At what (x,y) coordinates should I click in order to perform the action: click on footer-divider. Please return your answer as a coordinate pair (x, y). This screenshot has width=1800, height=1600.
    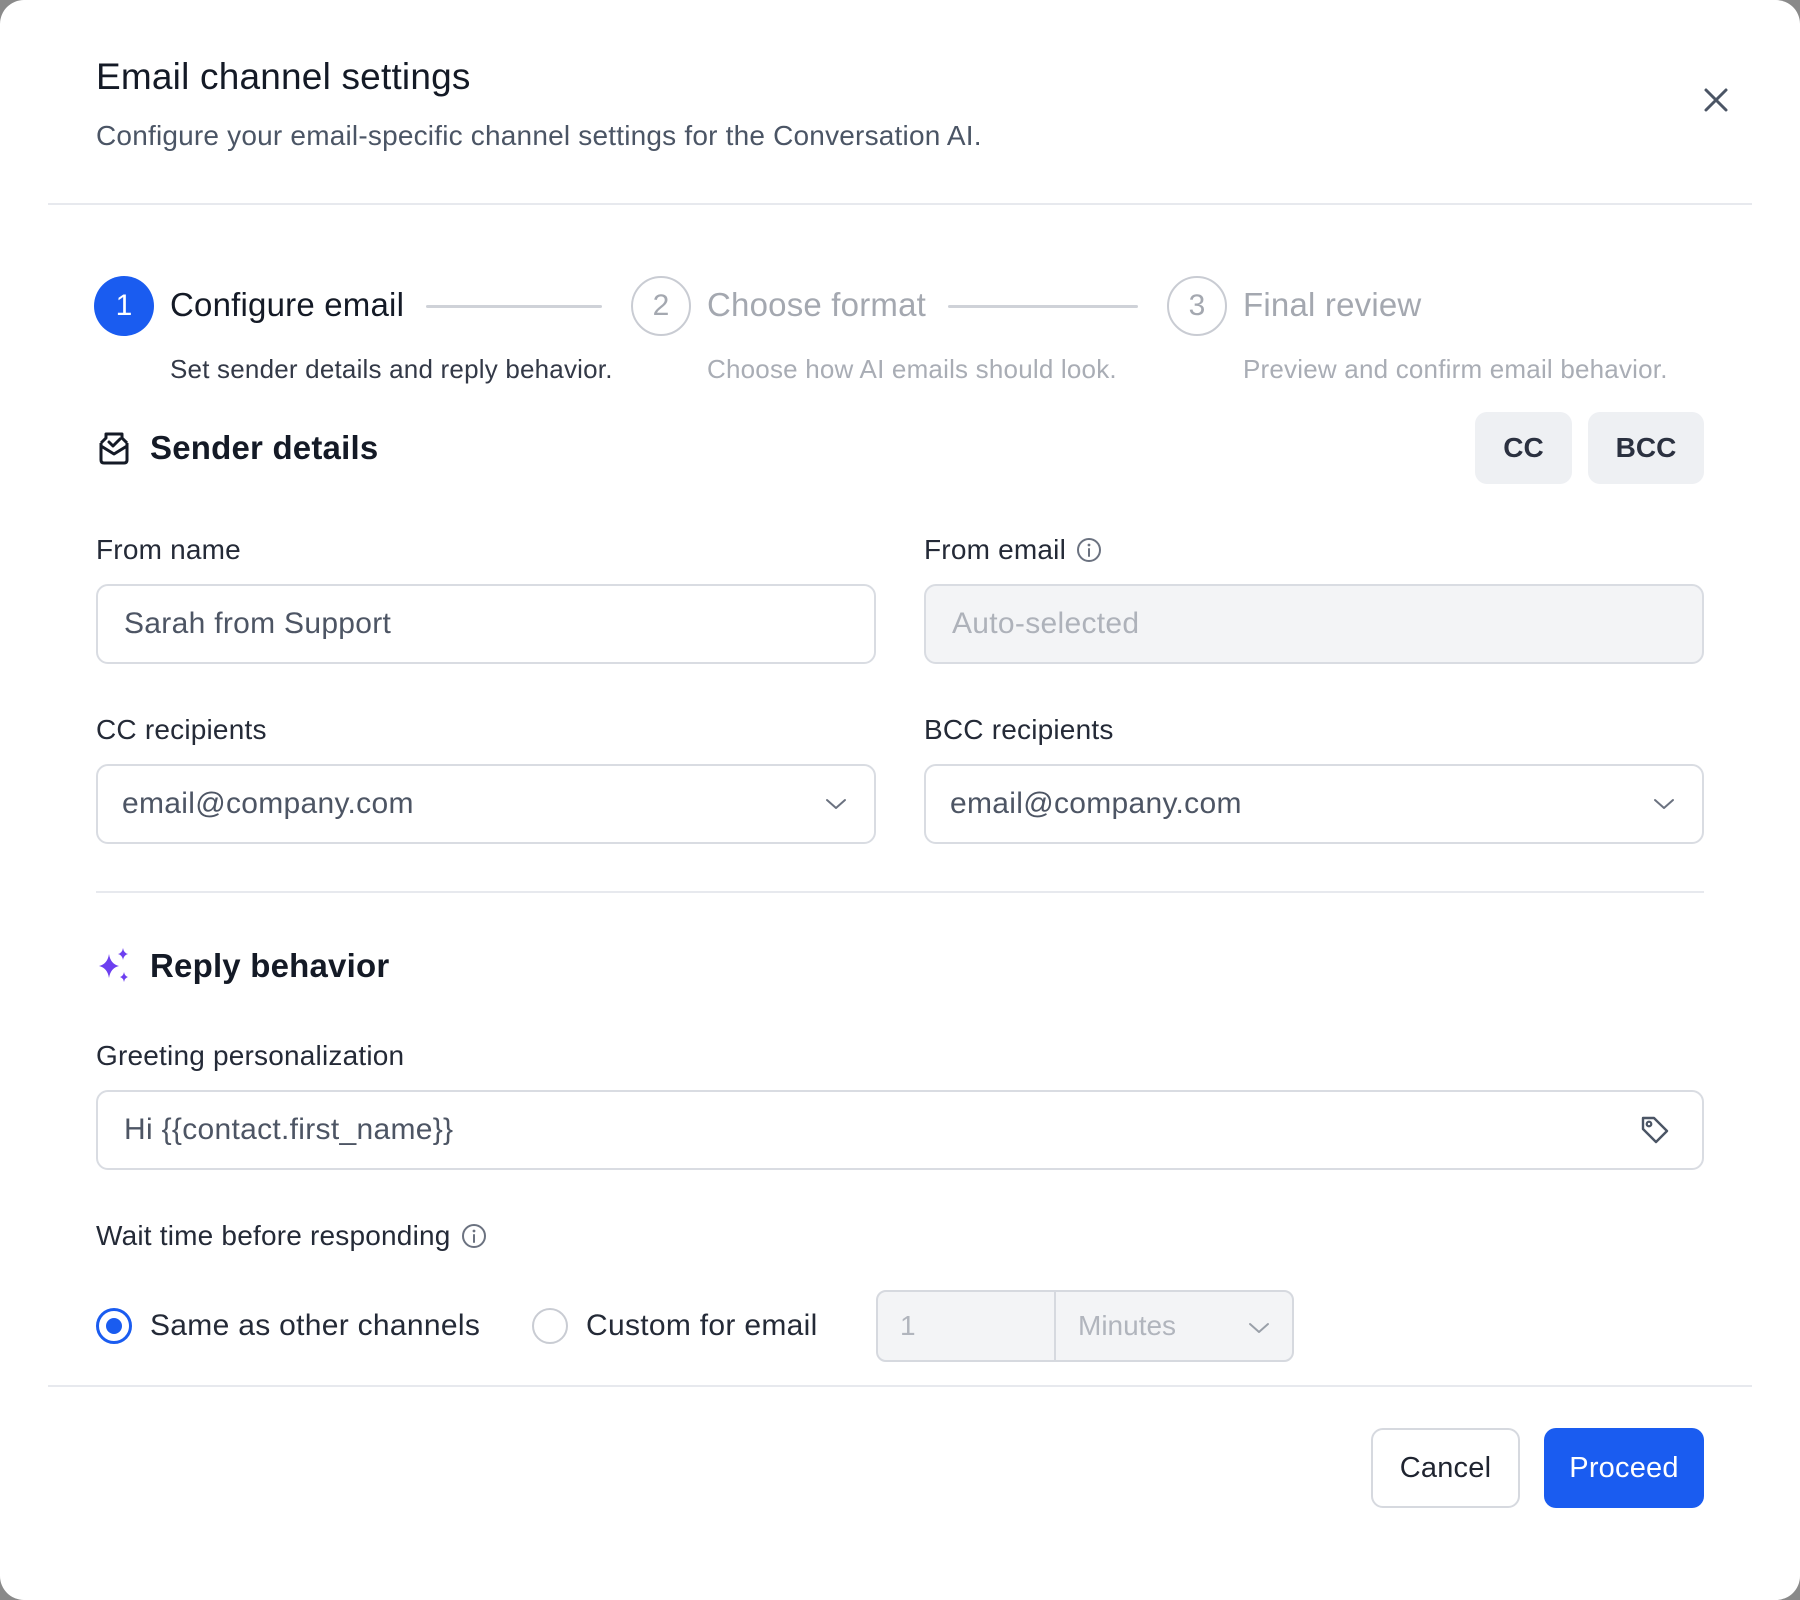
    Looking at the image, I should click on (900, 1386).